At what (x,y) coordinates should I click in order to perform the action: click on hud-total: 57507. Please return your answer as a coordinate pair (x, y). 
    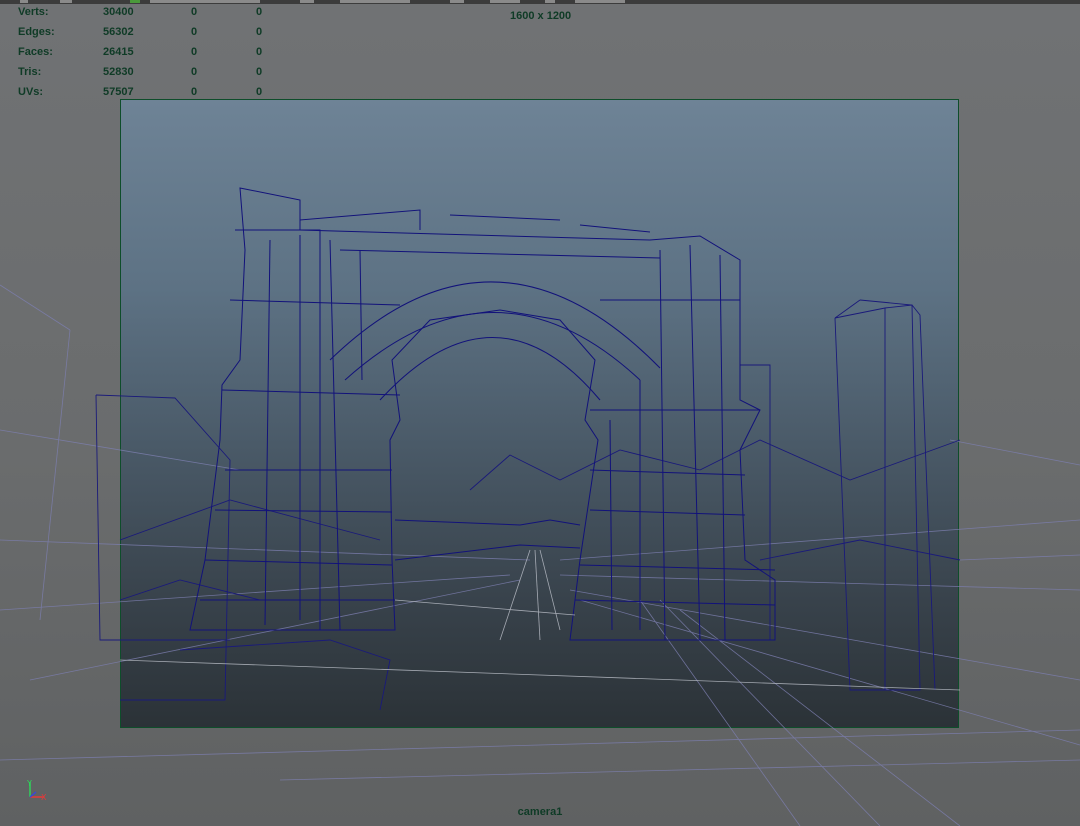
    Looking at the image, I should click on (118, 92).